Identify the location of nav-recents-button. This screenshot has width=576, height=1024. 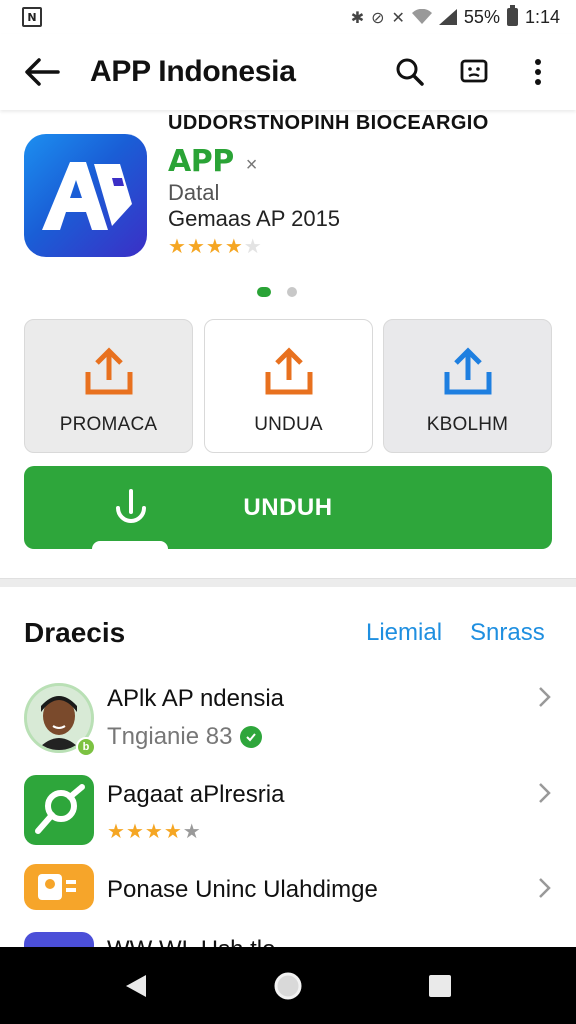
(440, 986).